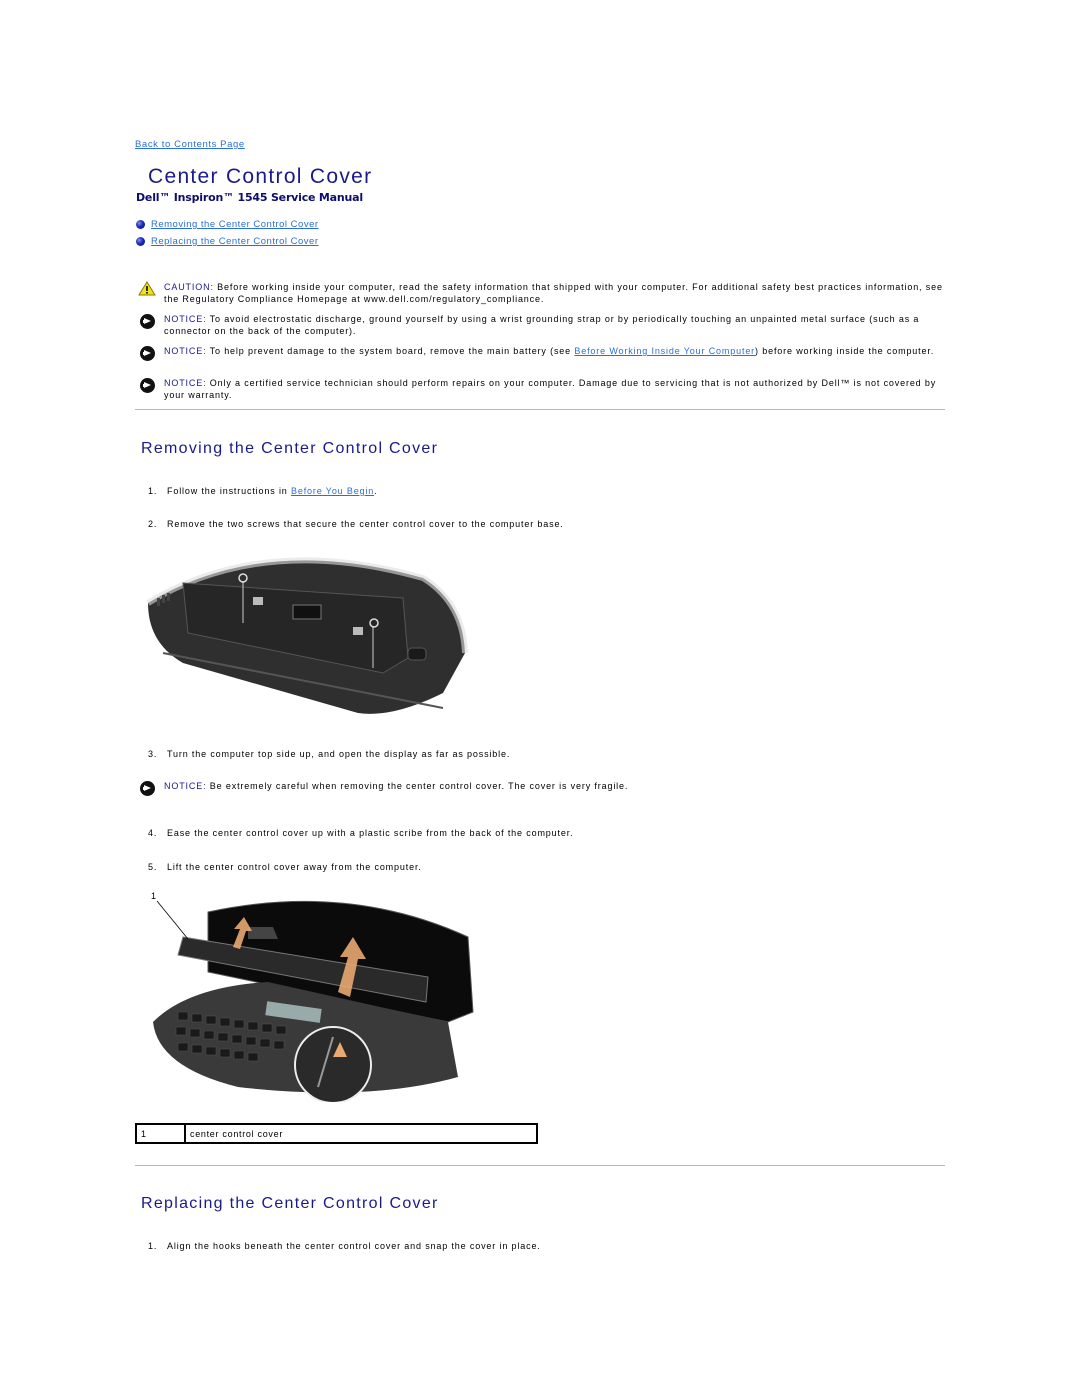 Image resolution: width=1080 pixels, height=1397 pixels. I want to click on warning-triangle-icon, so click(147, 293).